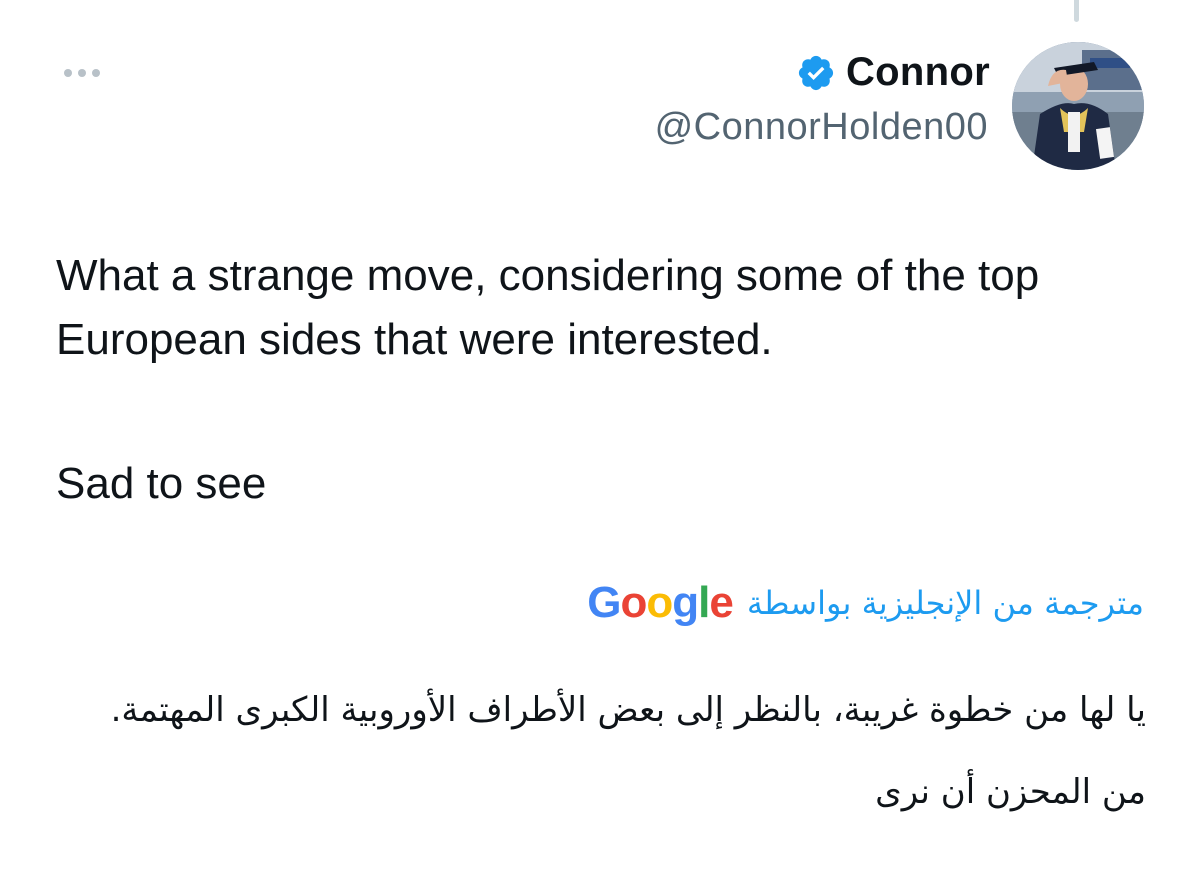  What do you see at coordinates (1076, 11) in the screenshot?
I see `thread-connector-line` at bounding box center [1076, 11].